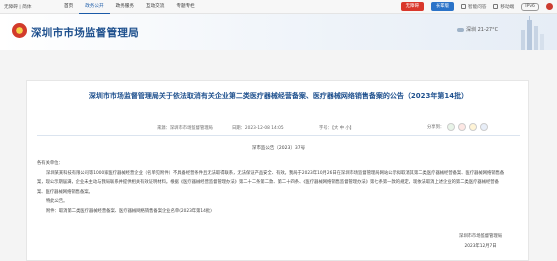 This screenshot has height=261, width=557. Describe the element at coordinates (473, 127) in the screenshot. I see `qzone-share-icon` at that location.